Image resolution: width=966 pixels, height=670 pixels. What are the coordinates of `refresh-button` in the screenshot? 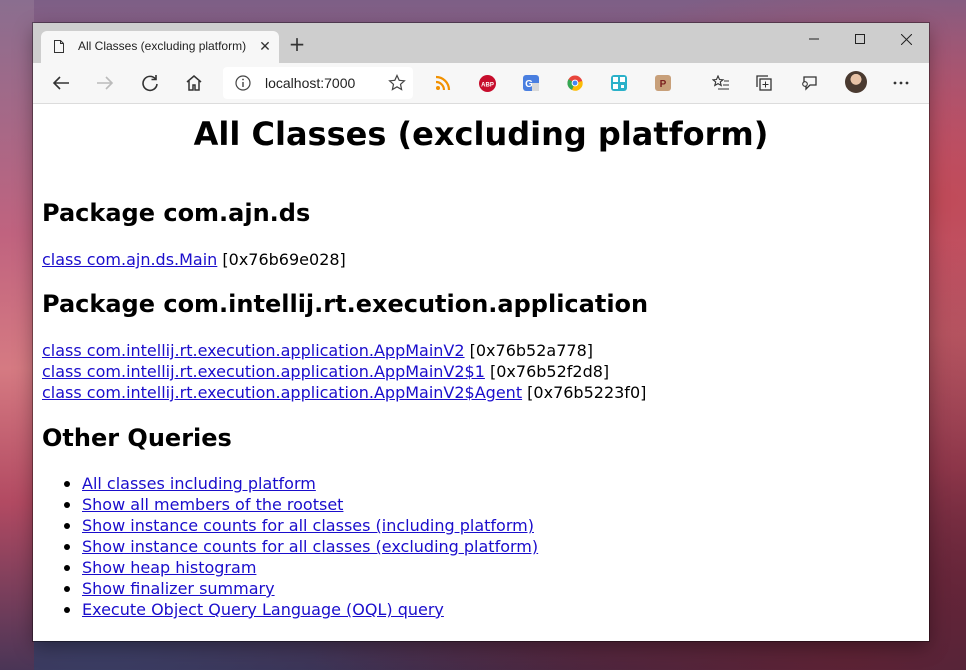 It's located at (150, 83).